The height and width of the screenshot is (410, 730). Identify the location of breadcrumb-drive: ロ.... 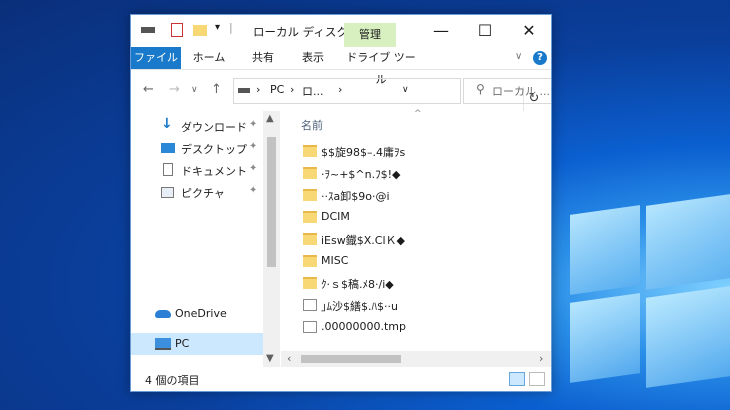
(313, 91).